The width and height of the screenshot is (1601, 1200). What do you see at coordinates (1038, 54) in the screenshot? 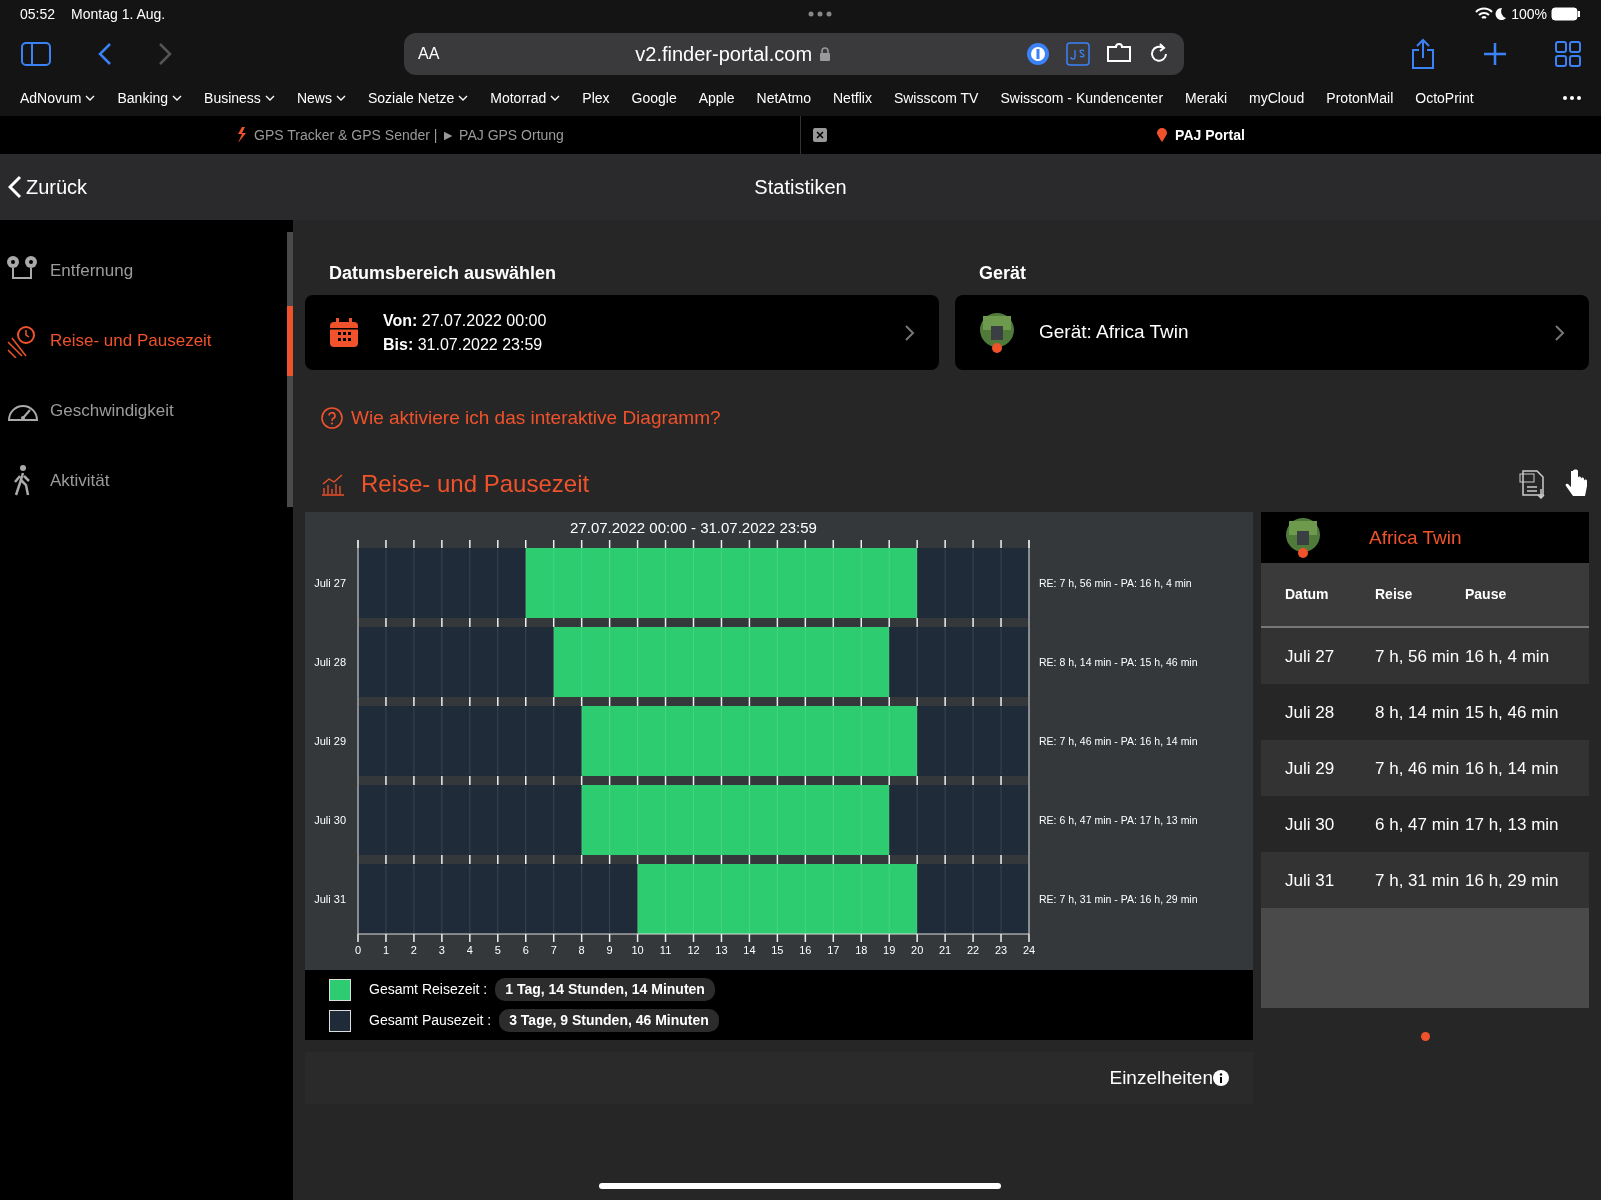
I see `password-icon` at bounding box center [1038, 54].